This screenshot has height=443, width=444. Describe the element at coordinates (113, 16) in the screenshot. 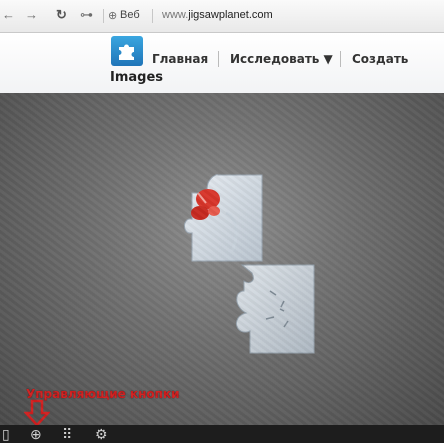

I see `globe-icon: ⊕` at that location.